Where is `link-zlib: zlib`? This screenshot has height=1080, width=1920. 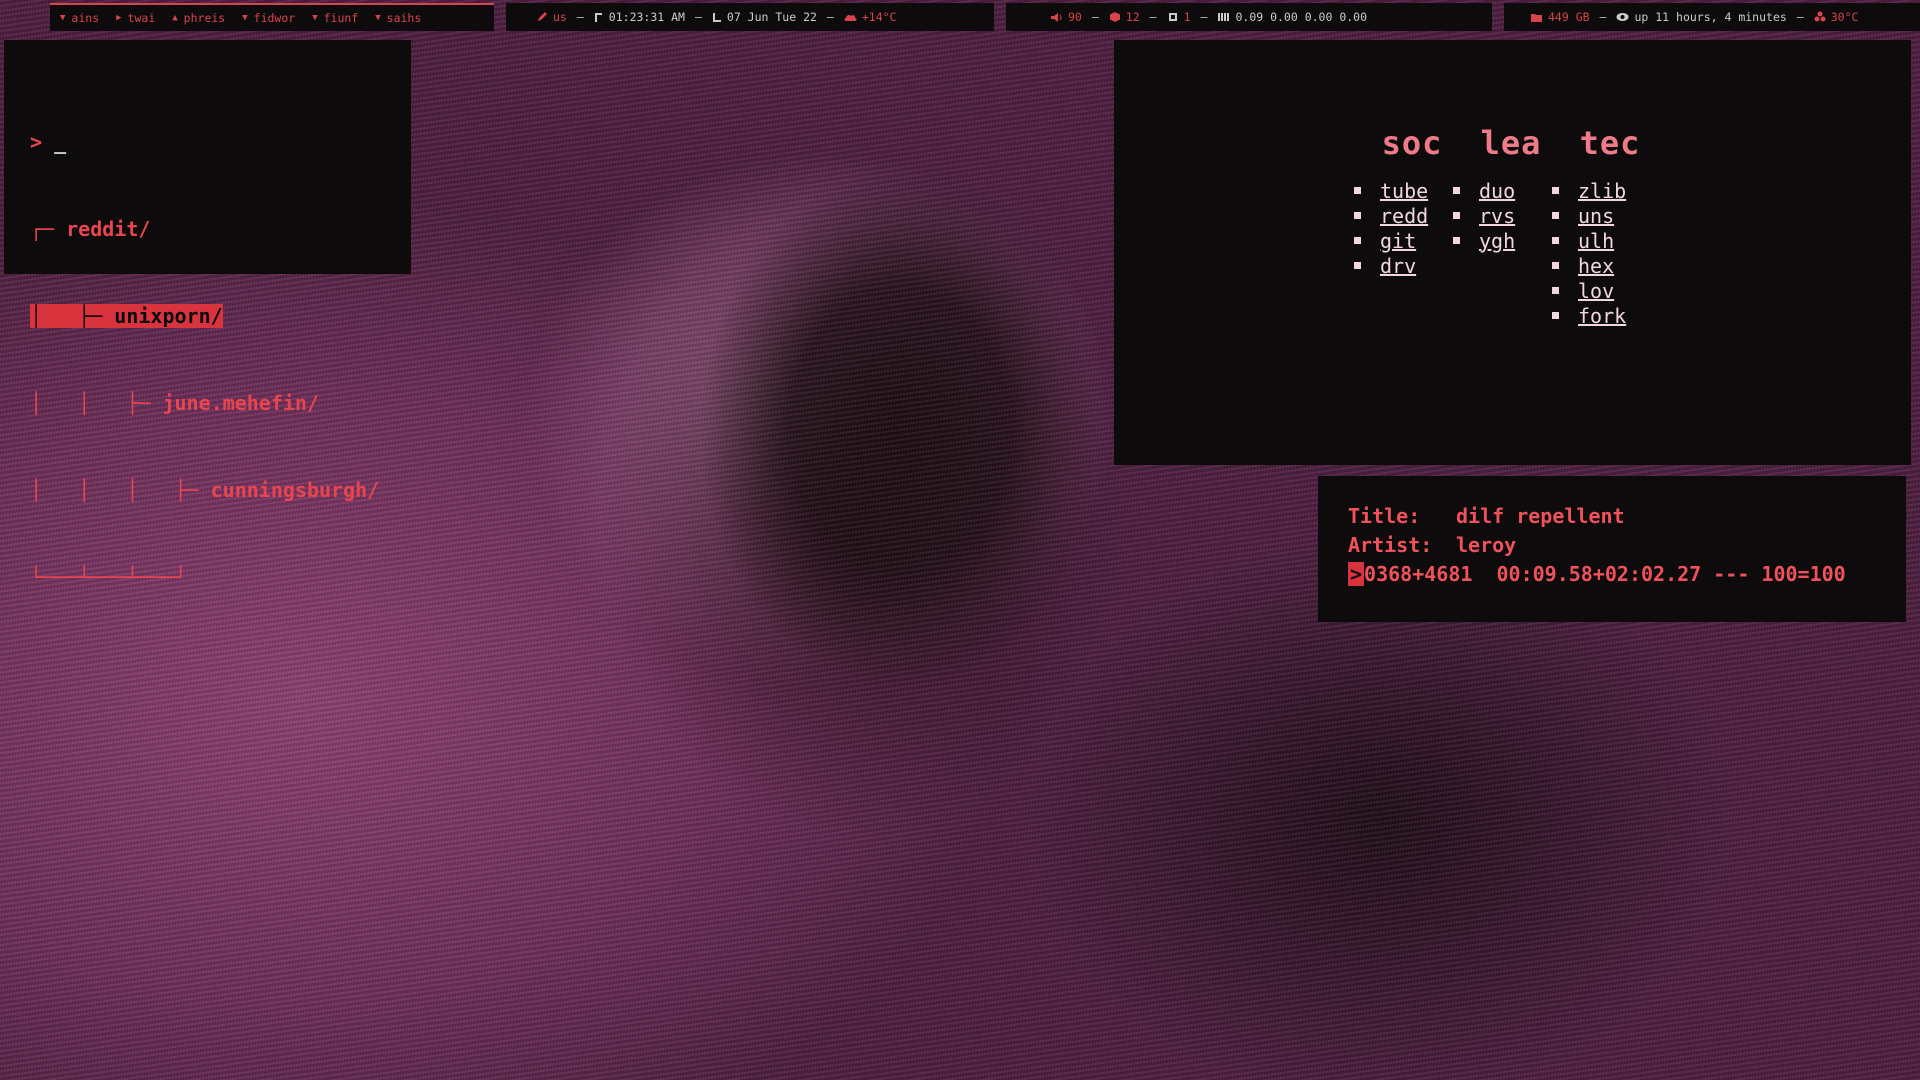
link-zlib: zlib is located at coordinates (1602, 191).